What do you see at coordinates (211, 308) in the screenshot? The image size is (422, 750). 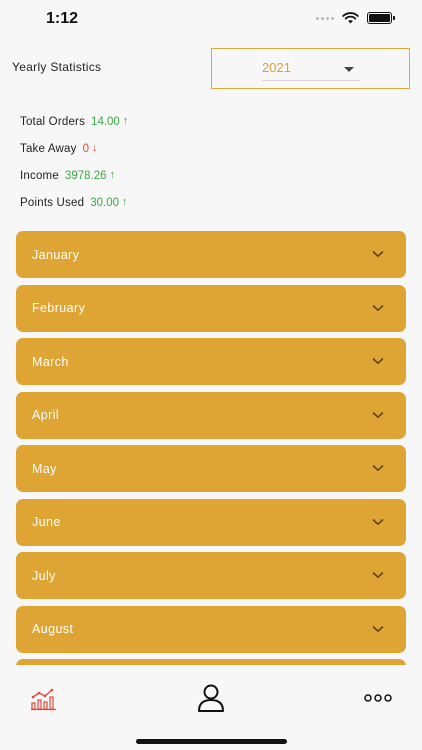 I see `month-item-february: February` at bounding box center [211, 308].